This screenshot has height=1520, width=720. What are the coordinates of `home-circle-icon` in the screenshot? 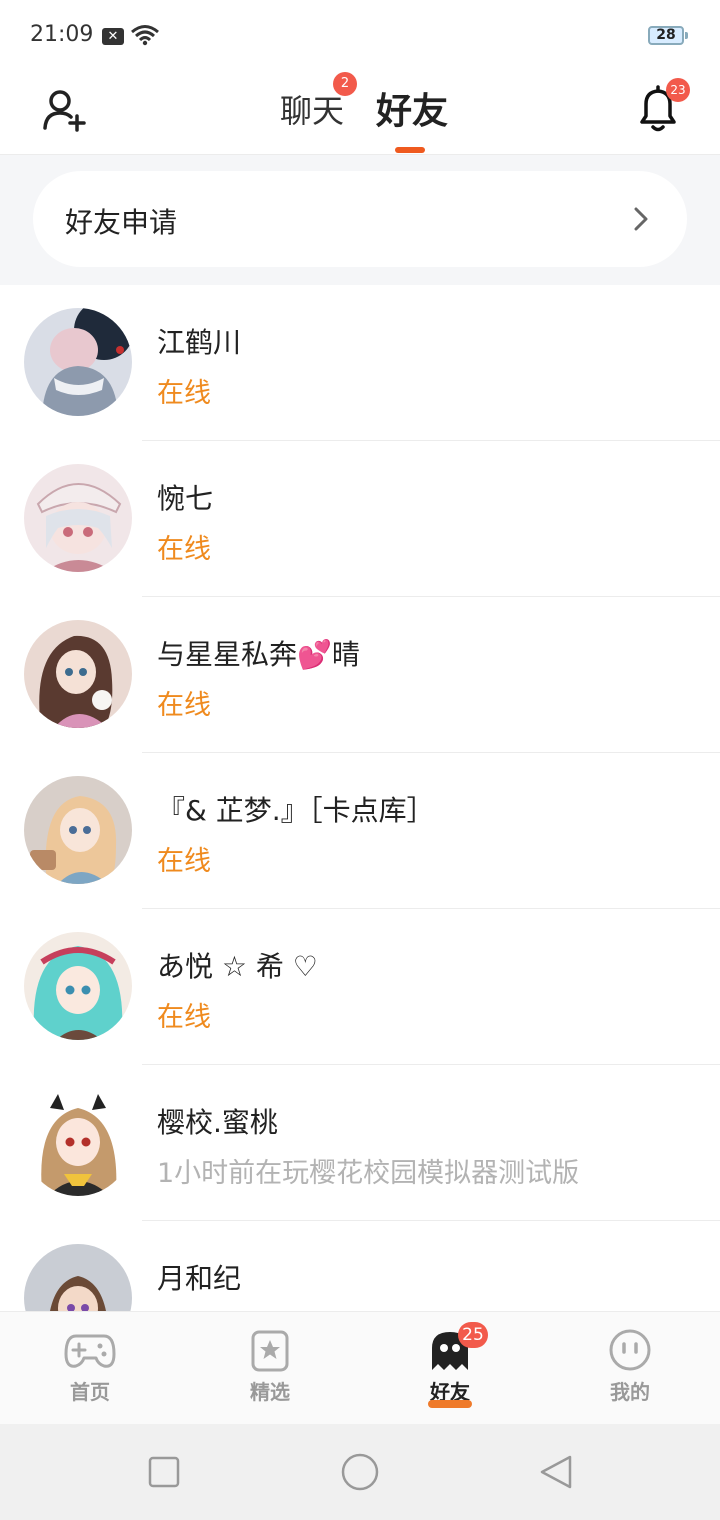 It's located at (360, 1472).